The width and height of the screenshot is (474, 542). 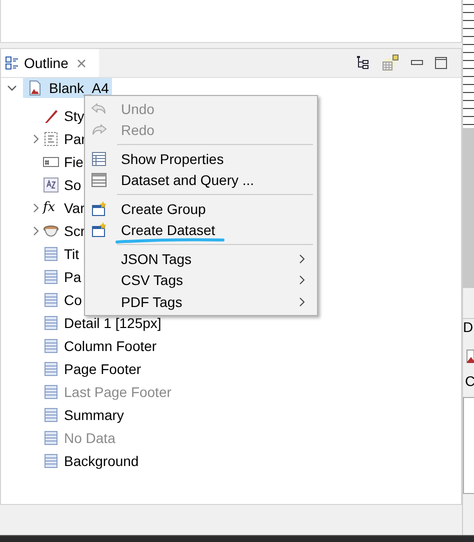 I want to click on tree-item: Var, so click(x=74, y=208).